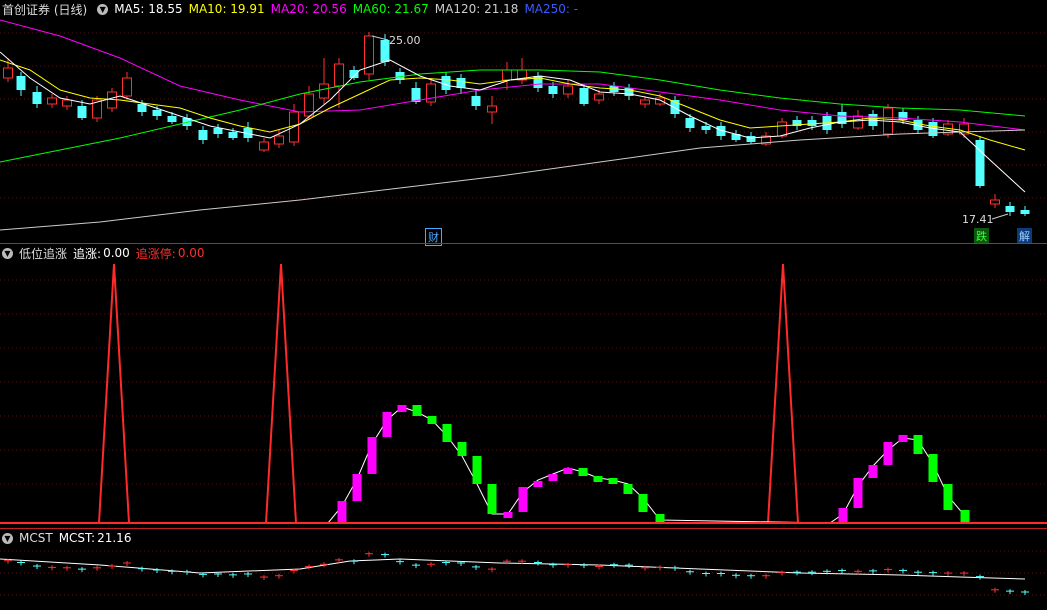 The image size is (1047, 610). Describe the element at coordinates (1000, 216) in the screenshot. I see `low-marker` at that location.